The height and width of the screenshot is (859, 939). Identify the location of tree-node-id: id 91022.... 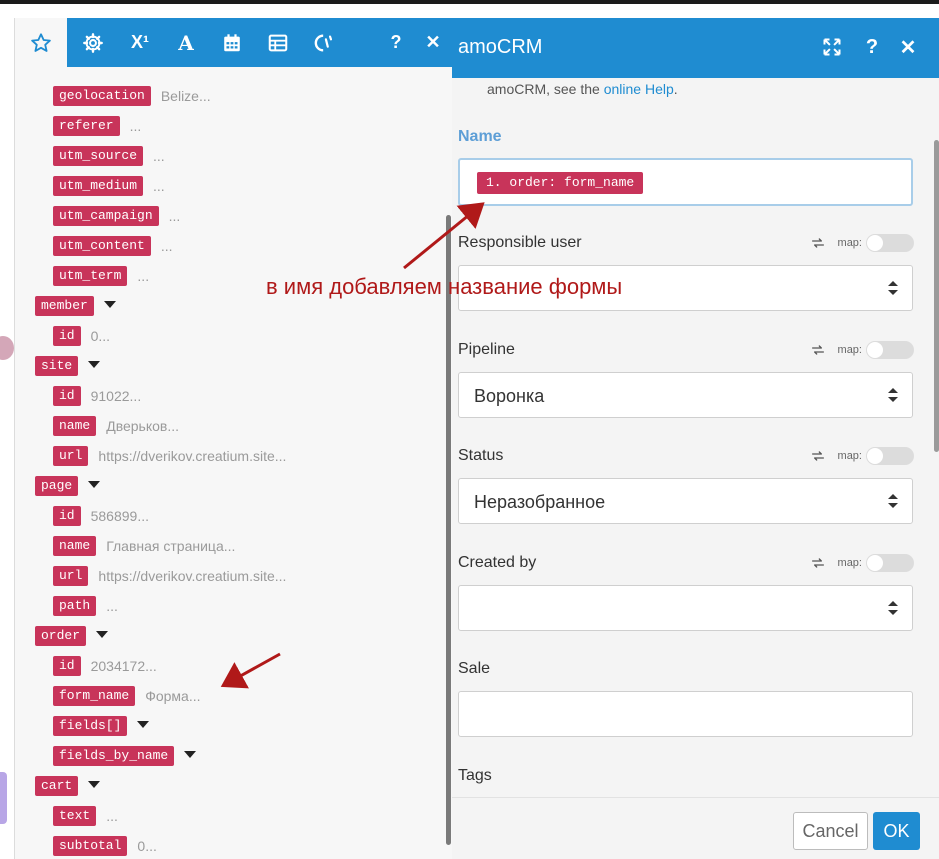
(97, 396).